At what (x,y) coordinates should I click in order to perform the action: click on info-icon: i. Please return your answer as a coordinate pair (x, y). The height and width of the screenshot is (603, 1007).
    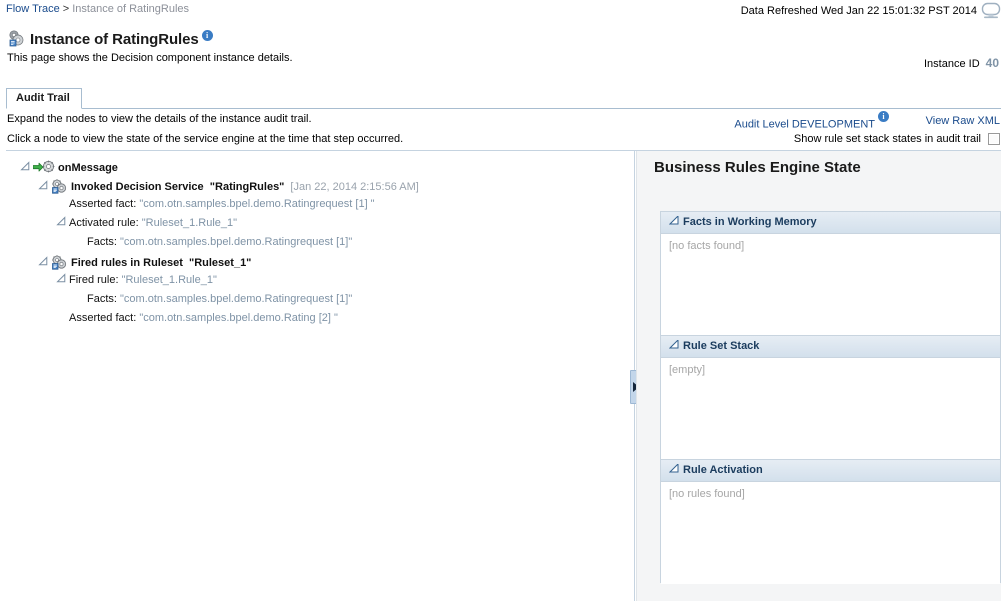
    Looking at the image, I should click on (207, 35).